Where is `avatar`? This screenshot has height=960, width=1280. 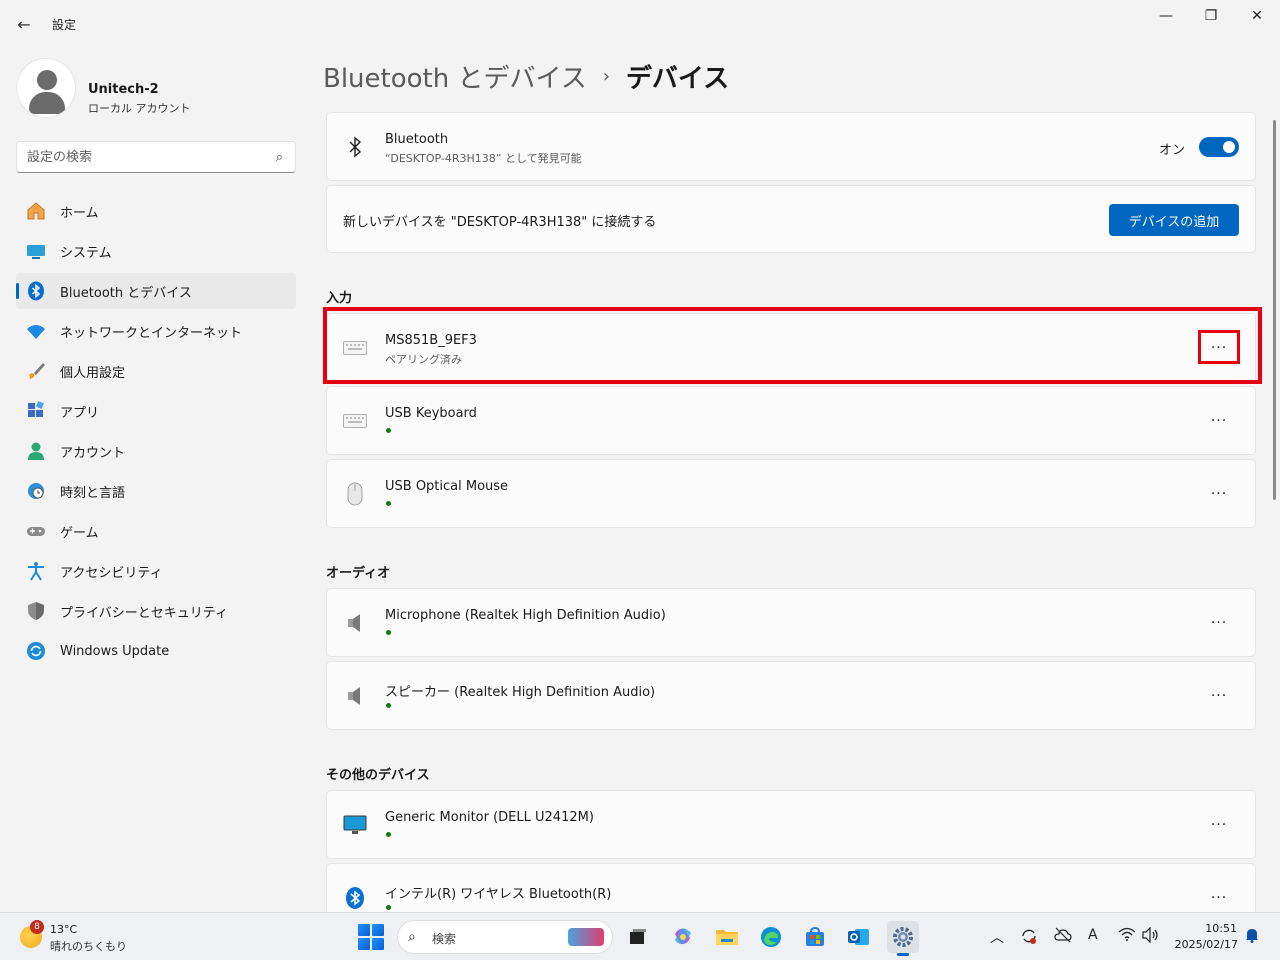 avatar is located at coordinates (46, 88).